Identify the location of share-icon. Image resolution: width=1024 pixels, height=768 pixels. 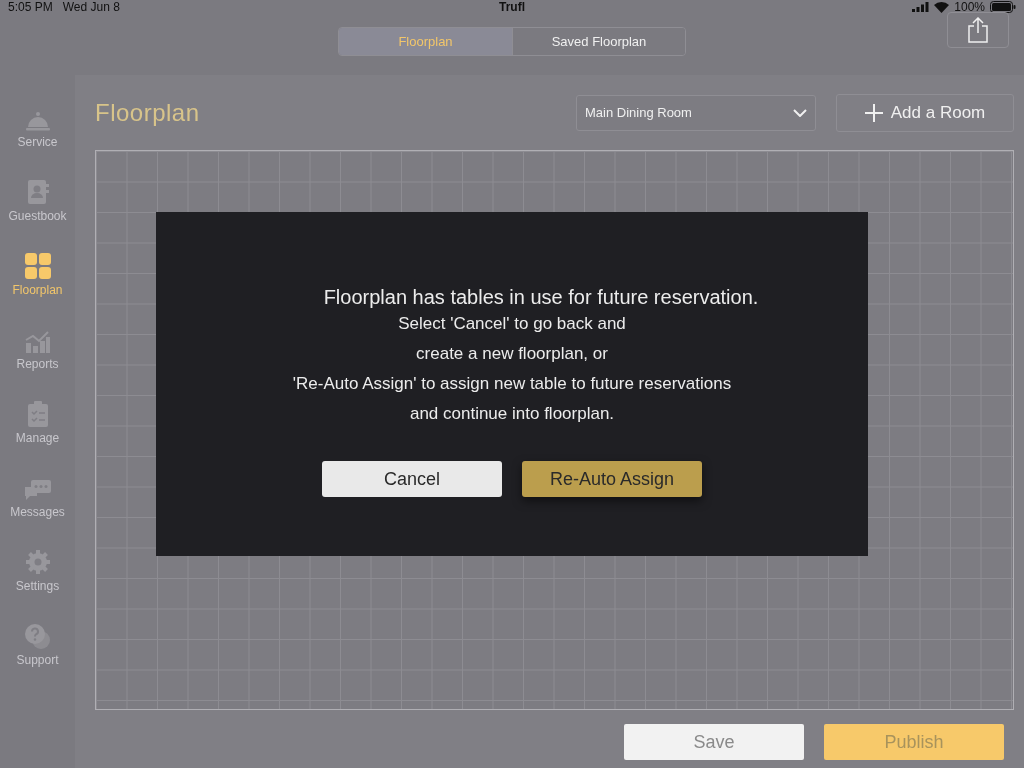
(978, 30).